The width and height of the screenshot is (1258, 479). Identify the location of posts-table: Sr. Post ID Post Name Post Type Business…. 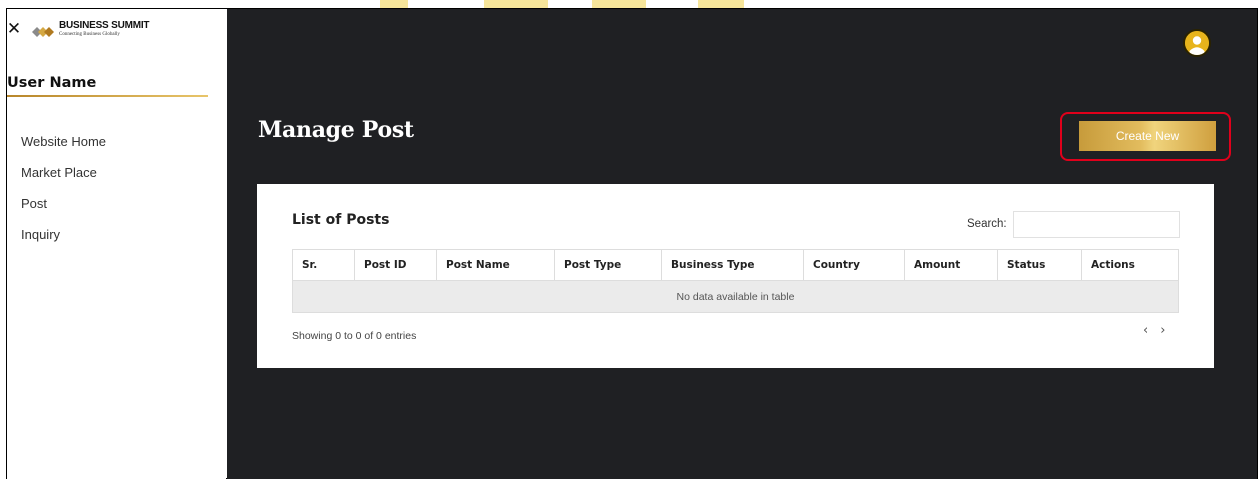
(735, 281).